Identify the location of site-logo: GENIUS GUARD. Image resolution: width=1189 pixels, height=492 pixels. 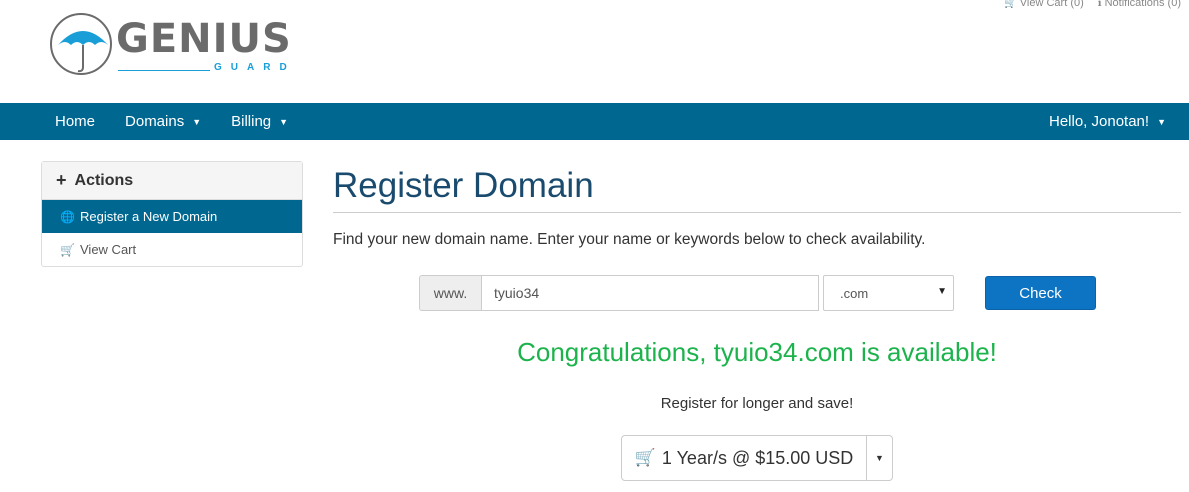
(180, 44).